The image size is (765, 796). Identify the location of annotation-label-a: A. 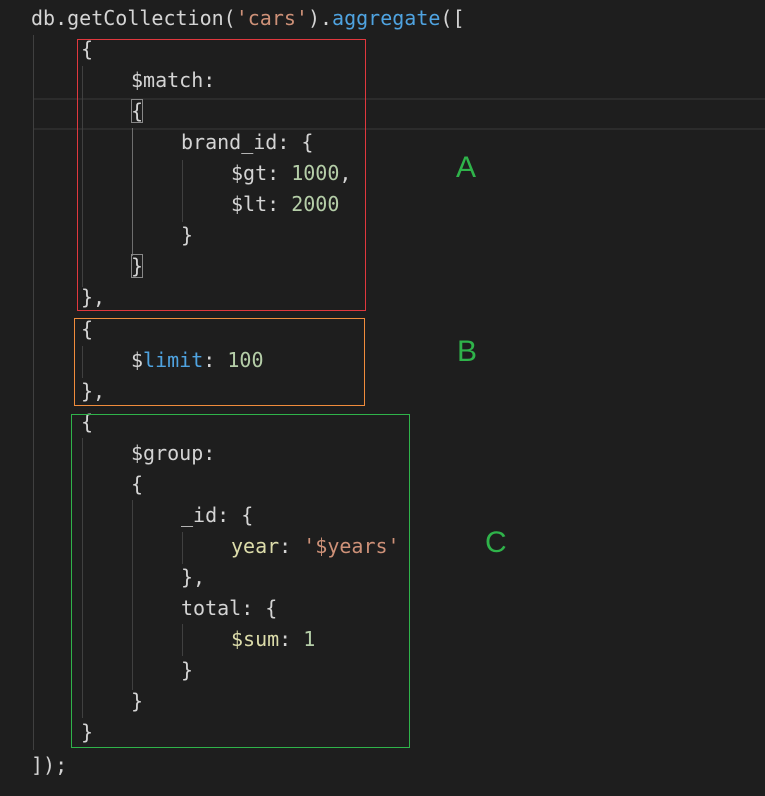
(466, 167).